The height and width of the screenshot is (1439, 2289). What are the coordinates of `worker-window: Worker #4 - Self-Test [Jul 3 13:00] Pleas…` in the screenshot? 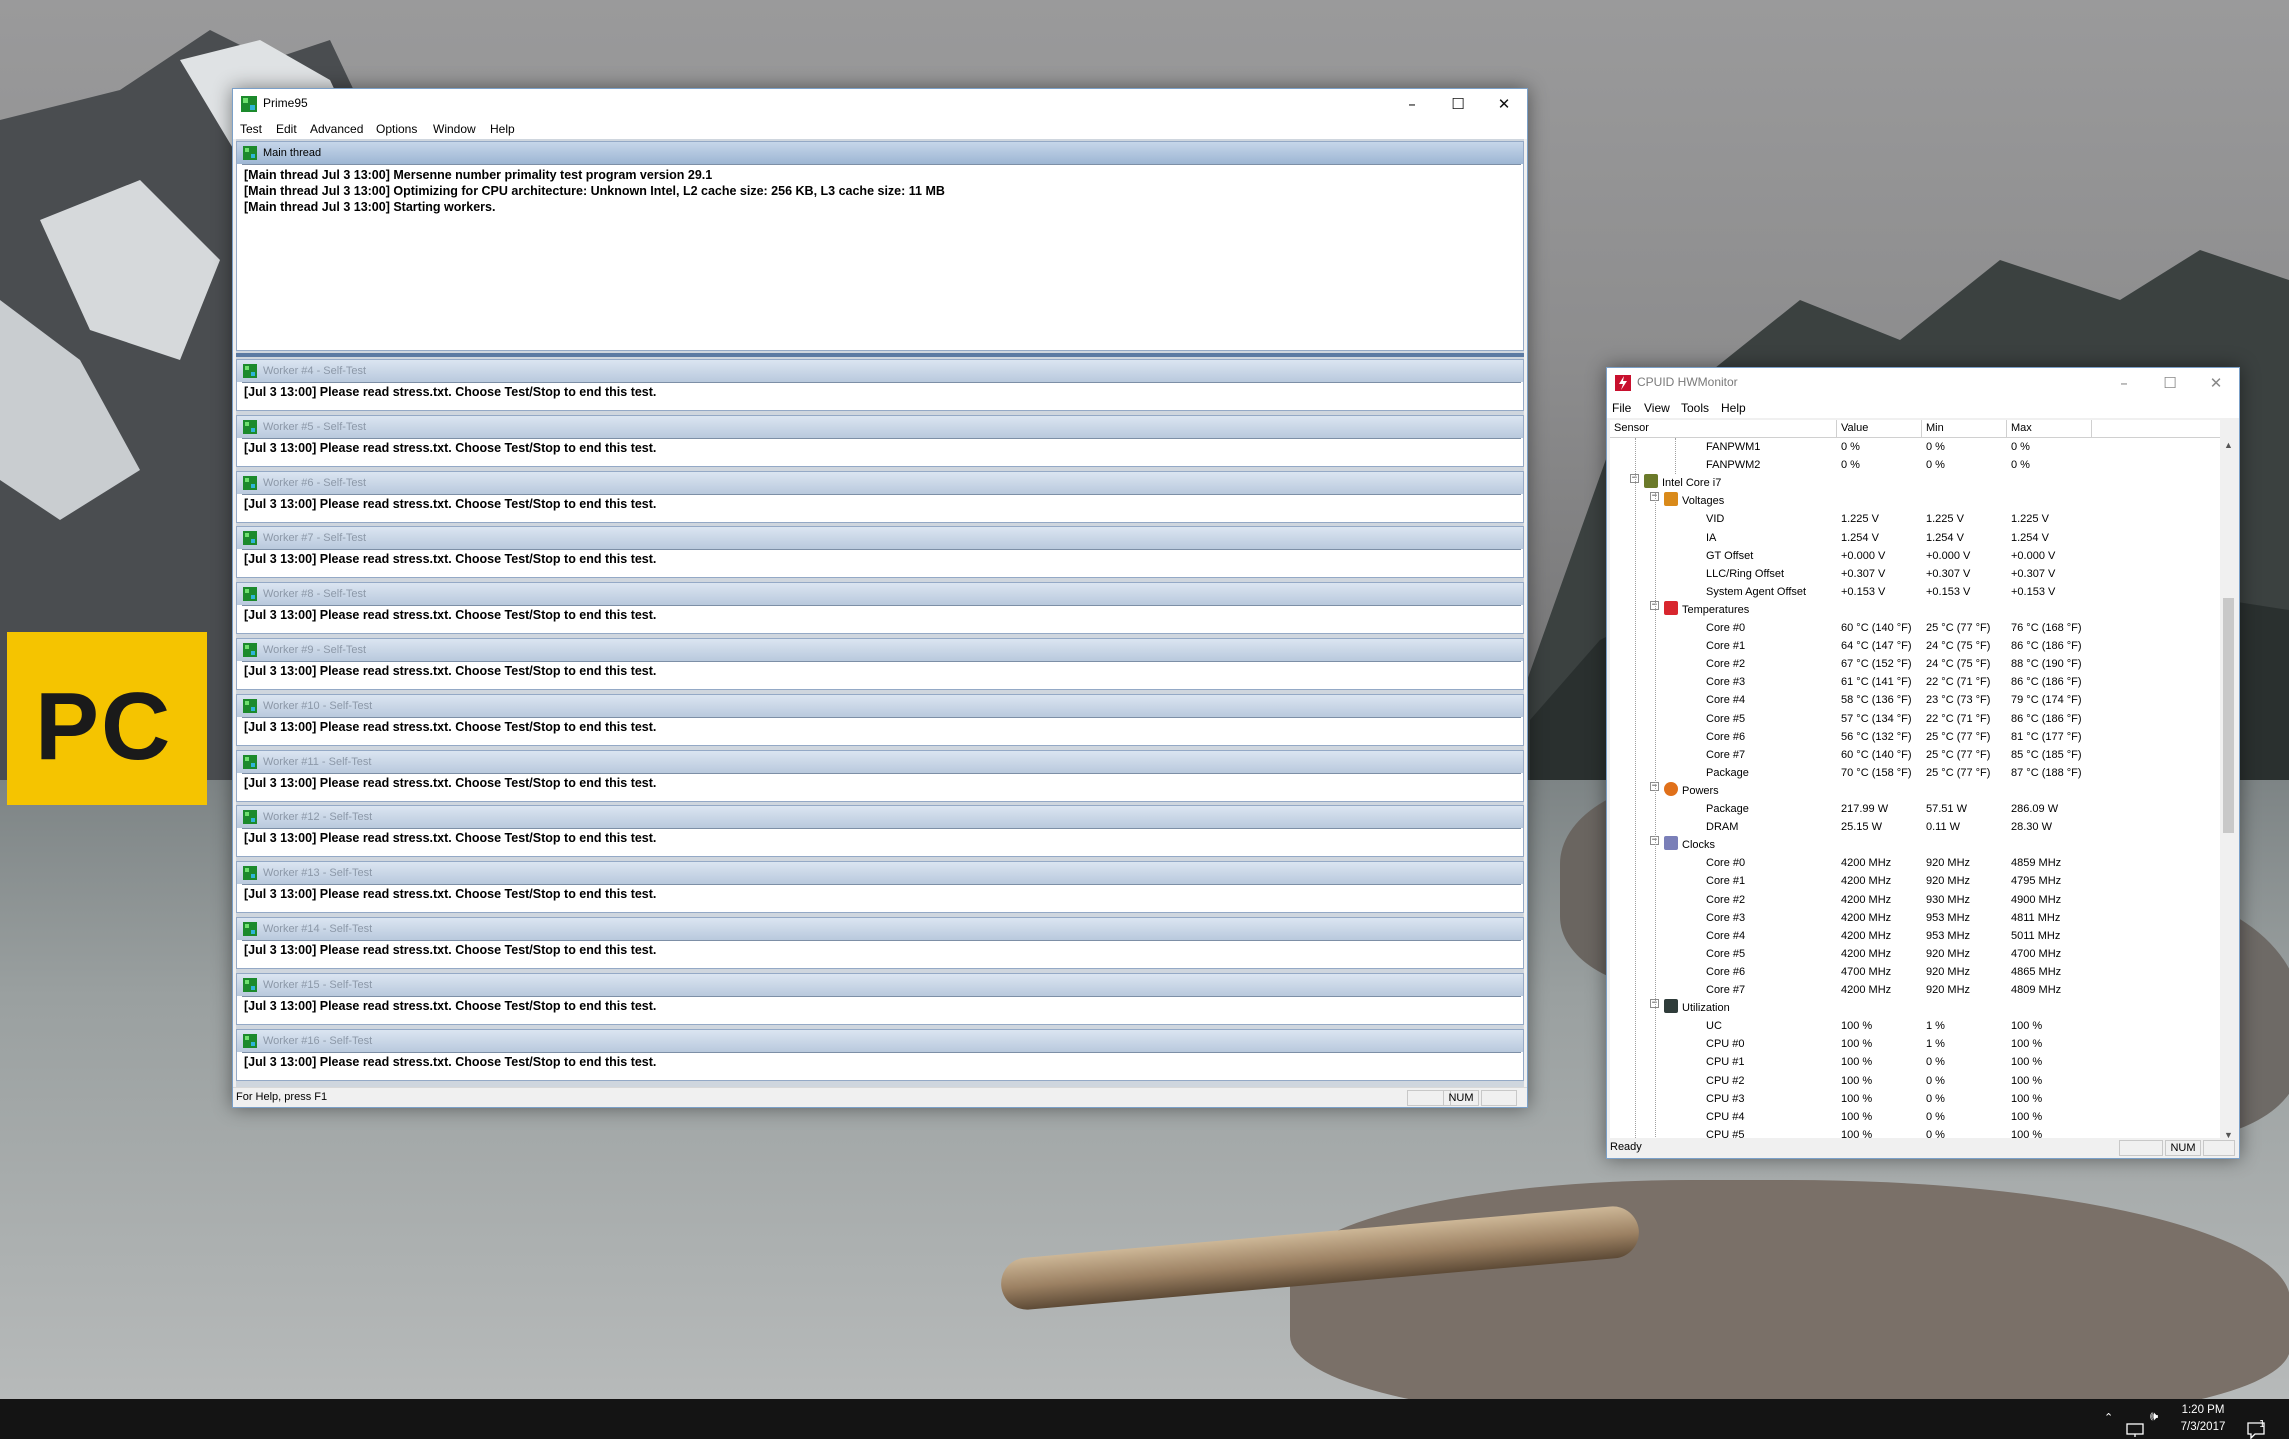 It's located at (880, 385).